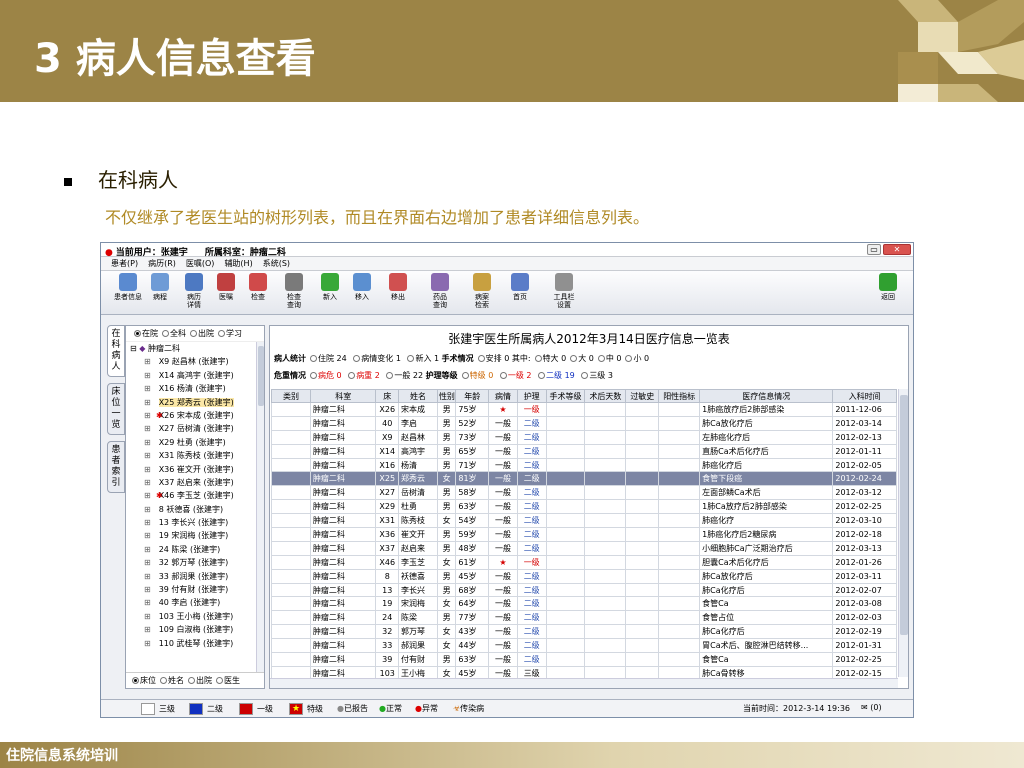 The height and width of the screenshot is (768, 1024). What do you see at coordinates (584, 548) in the screenshot?
I see `table-row: 肿瘤二科 X37 赵启来男 48岁 一般 二级 小细胞肺Ca广泛期治疗后 2012-03-13` at bounding box center [584, 548].